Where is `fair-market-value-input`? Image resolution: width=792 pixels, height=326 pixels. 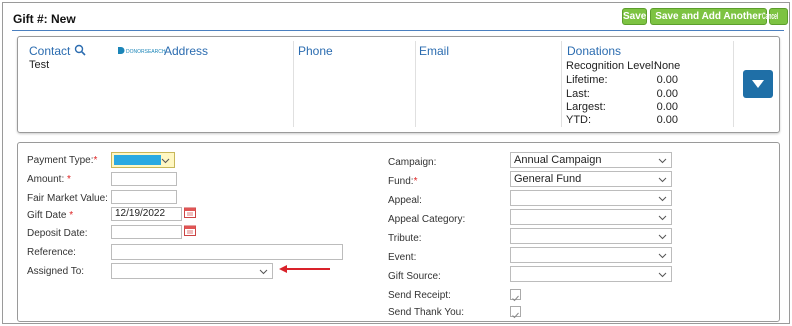 fair-market-value-input is located at coordinates (144, 197).